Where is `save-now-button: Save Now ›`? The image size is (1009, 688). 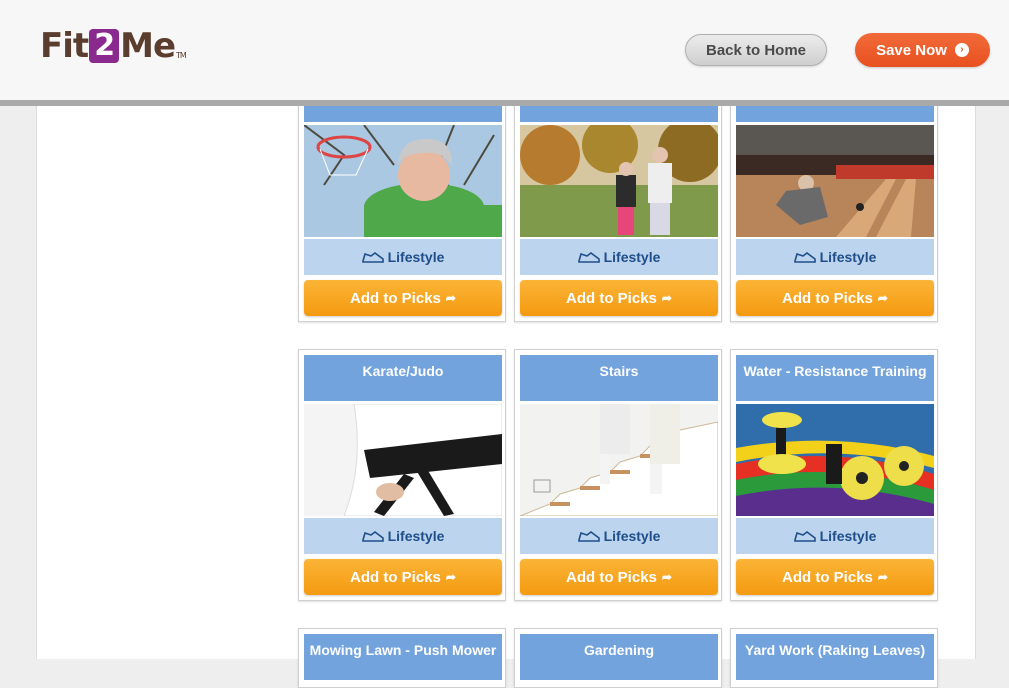 save-now-button: Save Now › is located at coordinates (922, 50).